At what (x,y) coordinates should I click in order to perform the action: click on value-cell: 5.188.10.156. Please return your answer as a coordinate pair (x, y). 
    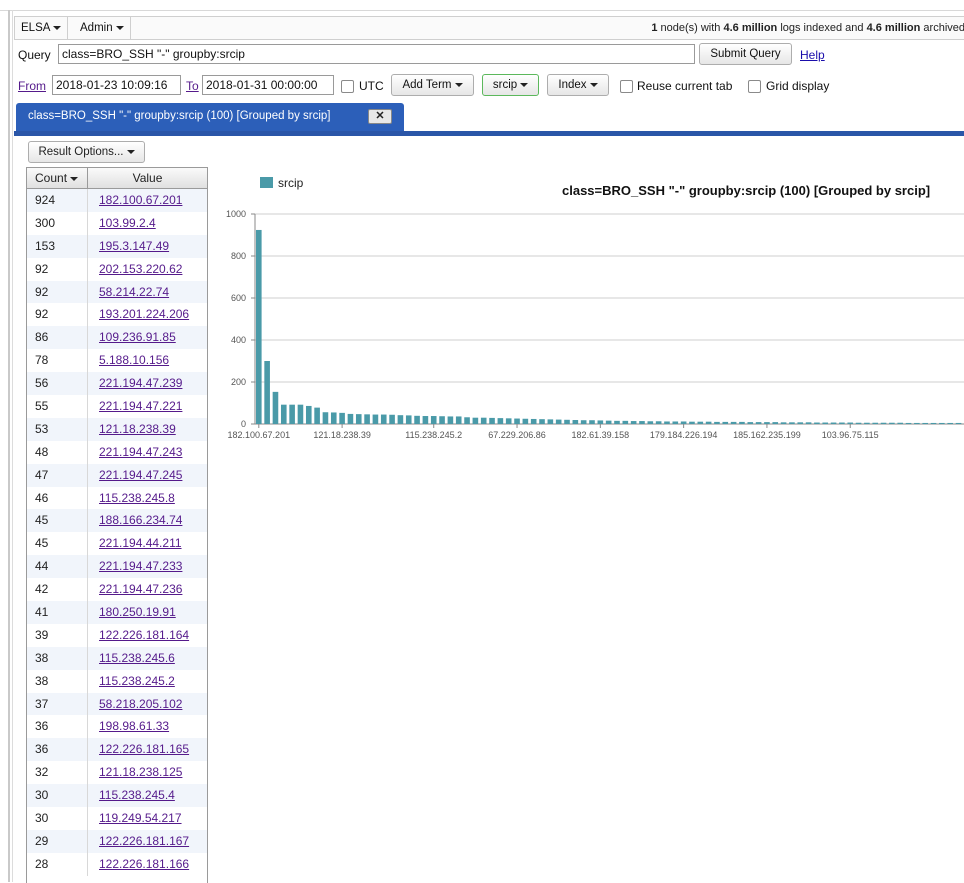
    Looking at the image, I should click on (147, 360).